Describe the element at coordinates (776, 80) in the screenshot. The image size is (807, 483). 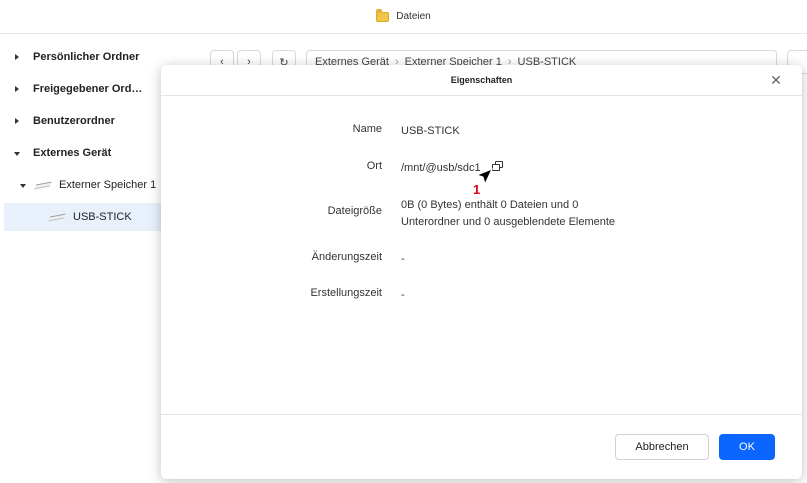
I see `close-icon: ✕` at that location.